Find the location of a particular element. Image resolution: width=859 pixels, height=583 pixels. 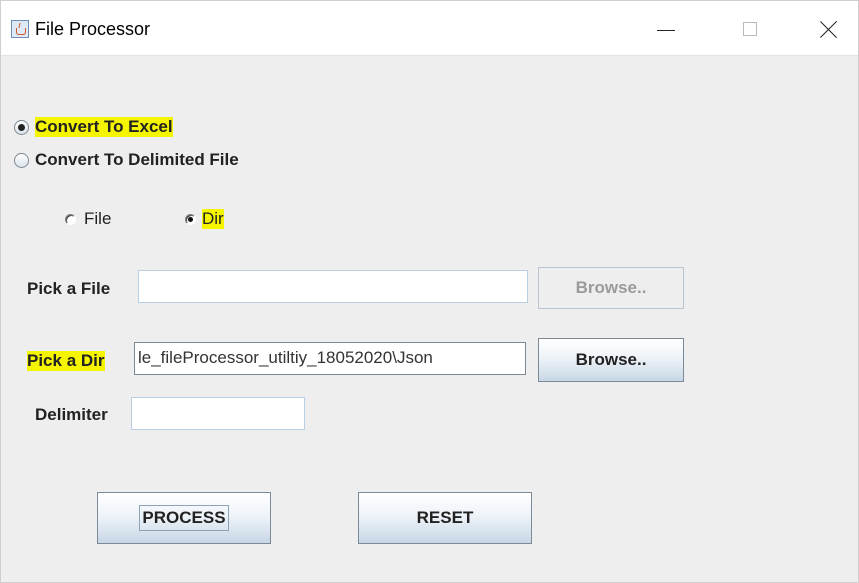

pick-dir-label: Pick a Dir is located at coordinates (66, 361).